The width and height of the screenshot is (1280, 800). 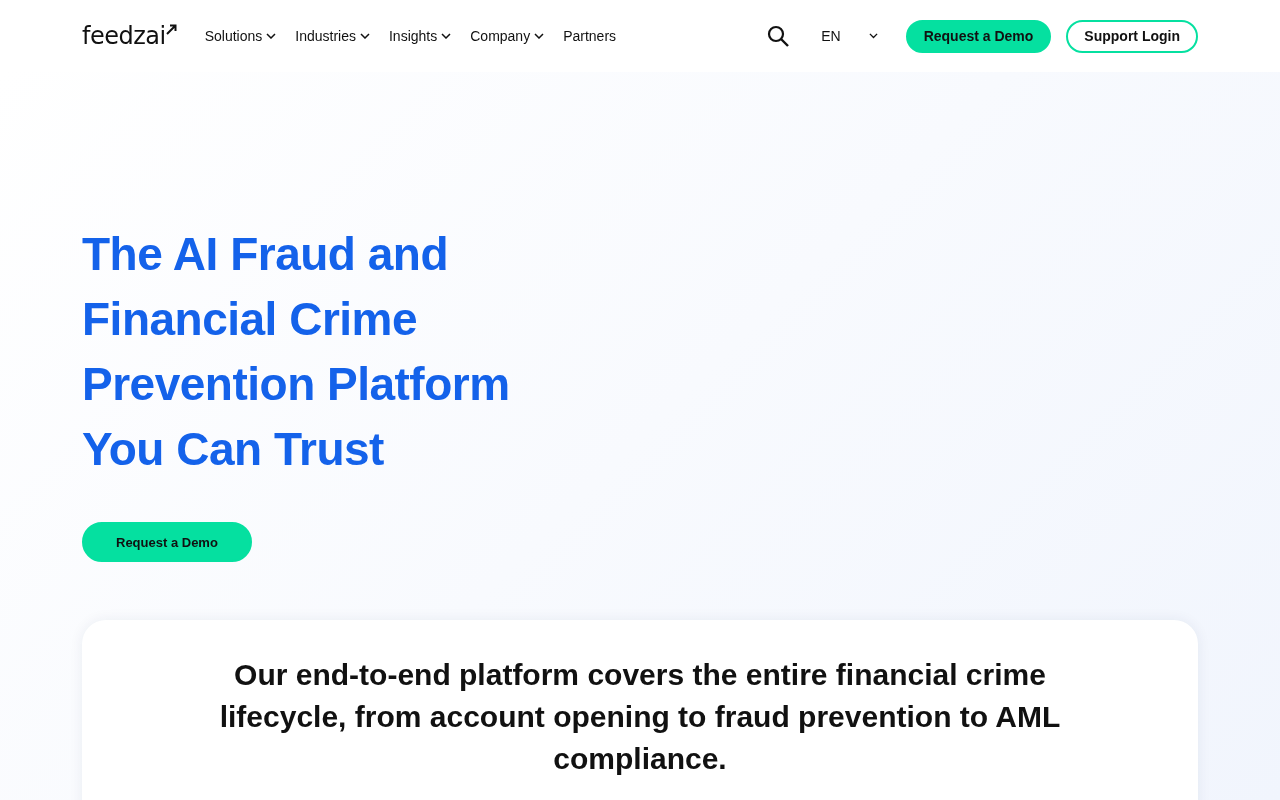 I want to click on search-icon, so click(x=778, y=36).